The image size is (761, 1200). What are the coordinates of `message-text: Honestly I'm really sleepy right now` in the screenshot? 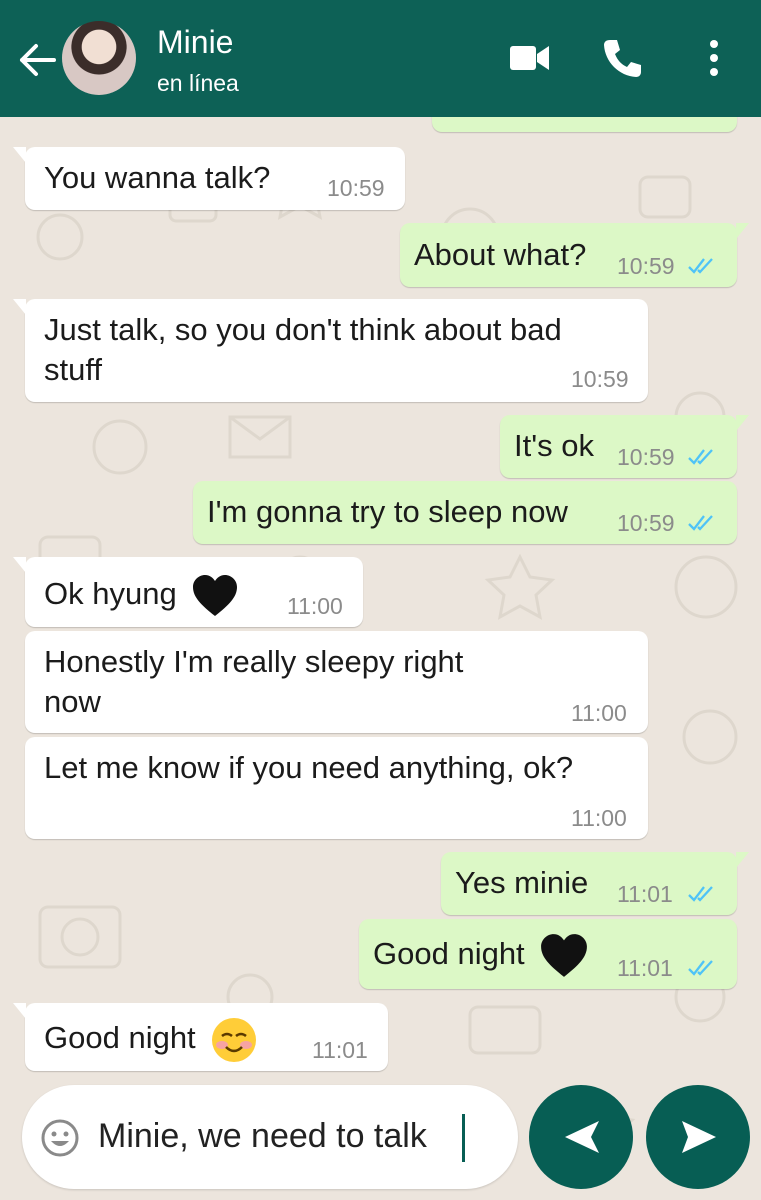 It's located at (254, 681).